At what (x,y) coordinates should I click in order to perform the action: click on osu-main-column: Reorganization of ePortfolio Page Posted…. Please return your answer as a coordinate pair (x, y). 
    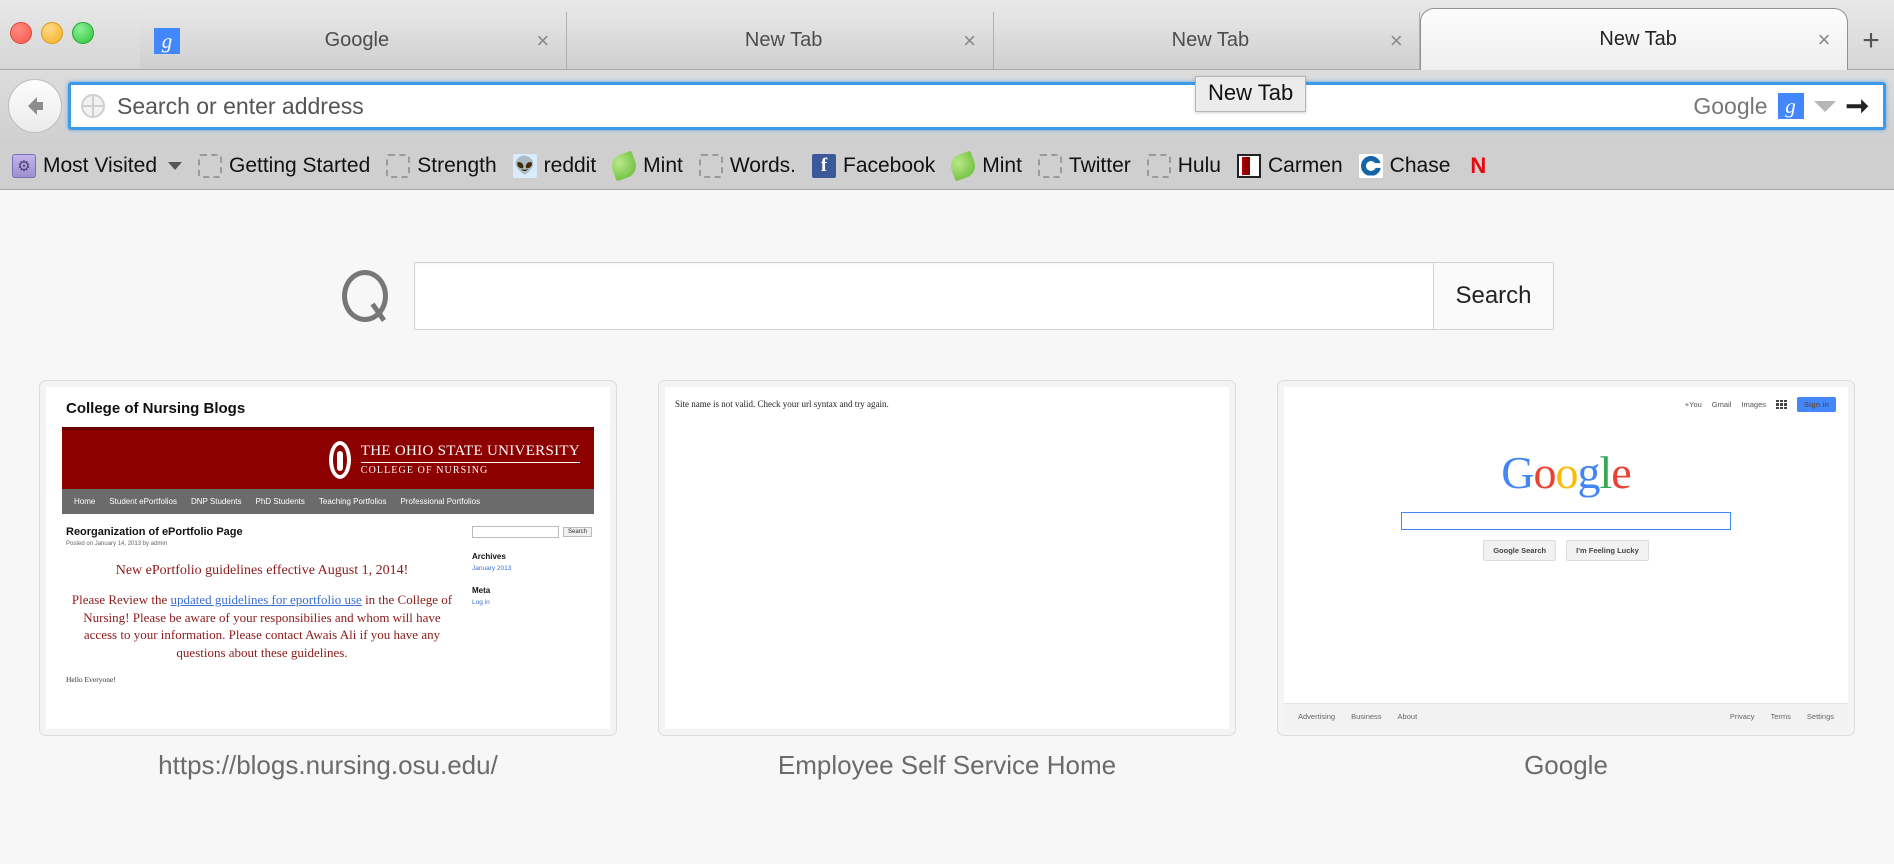
    Looking at the image, I should click on (269, 605).